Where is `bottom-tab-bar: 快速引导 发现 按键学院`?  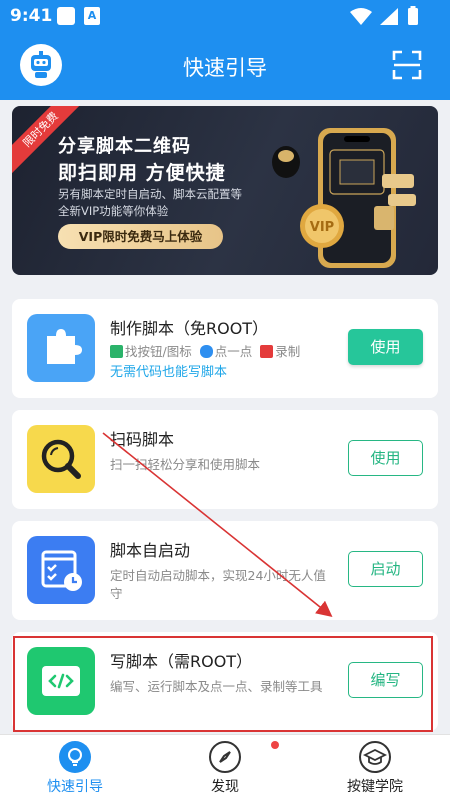
bottom-tab-bar: 快速引导 发现 按键学院 is located at coordinates (225, 767).